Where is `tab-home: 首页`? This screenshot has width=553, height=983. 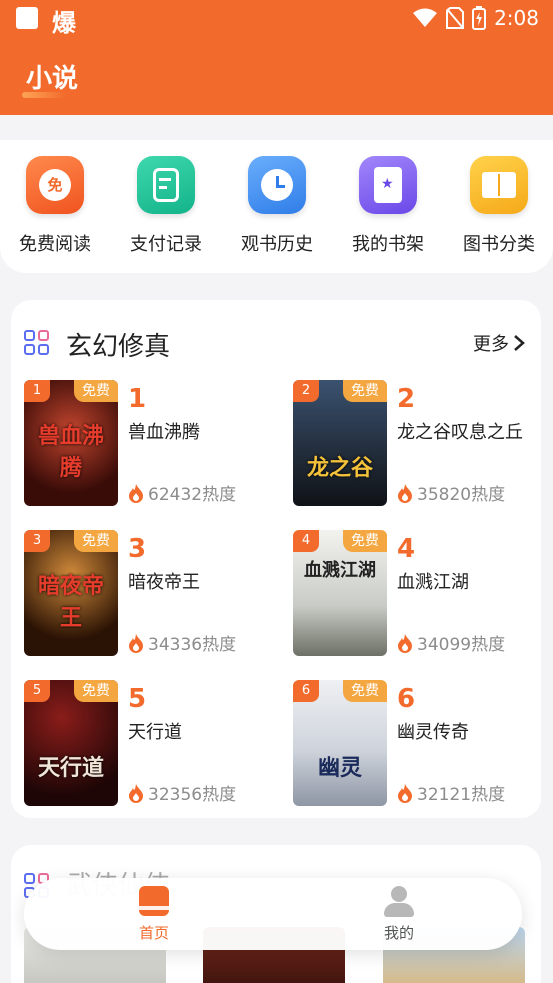 tab-home: 首页 is located at coordinates (154, 913).